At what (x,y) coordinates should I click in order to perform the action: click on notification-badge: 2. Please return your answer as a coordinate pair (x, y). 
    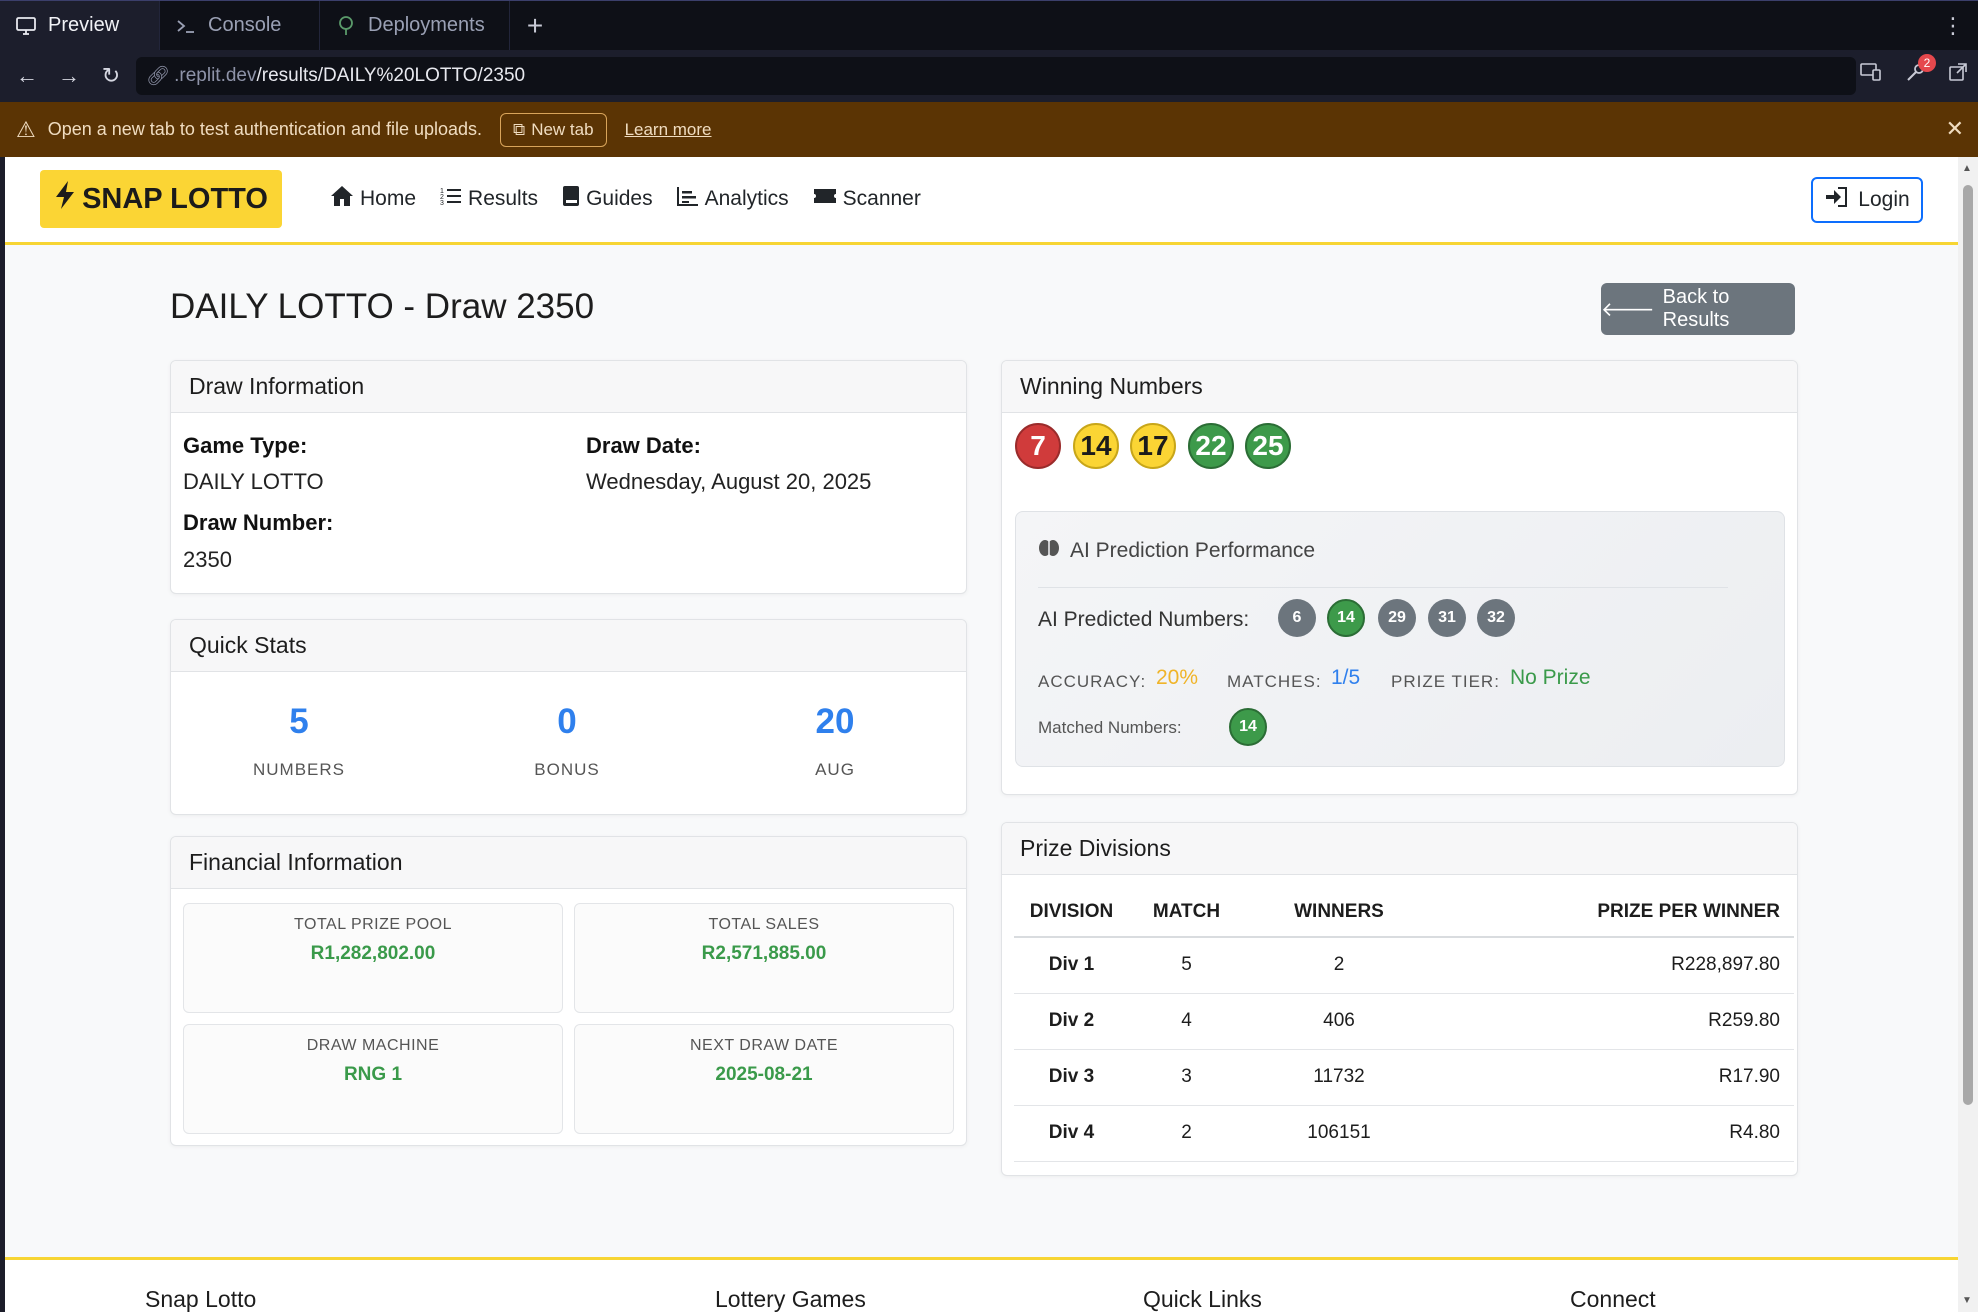
    Looking at the image, I should click on (1927, 63).